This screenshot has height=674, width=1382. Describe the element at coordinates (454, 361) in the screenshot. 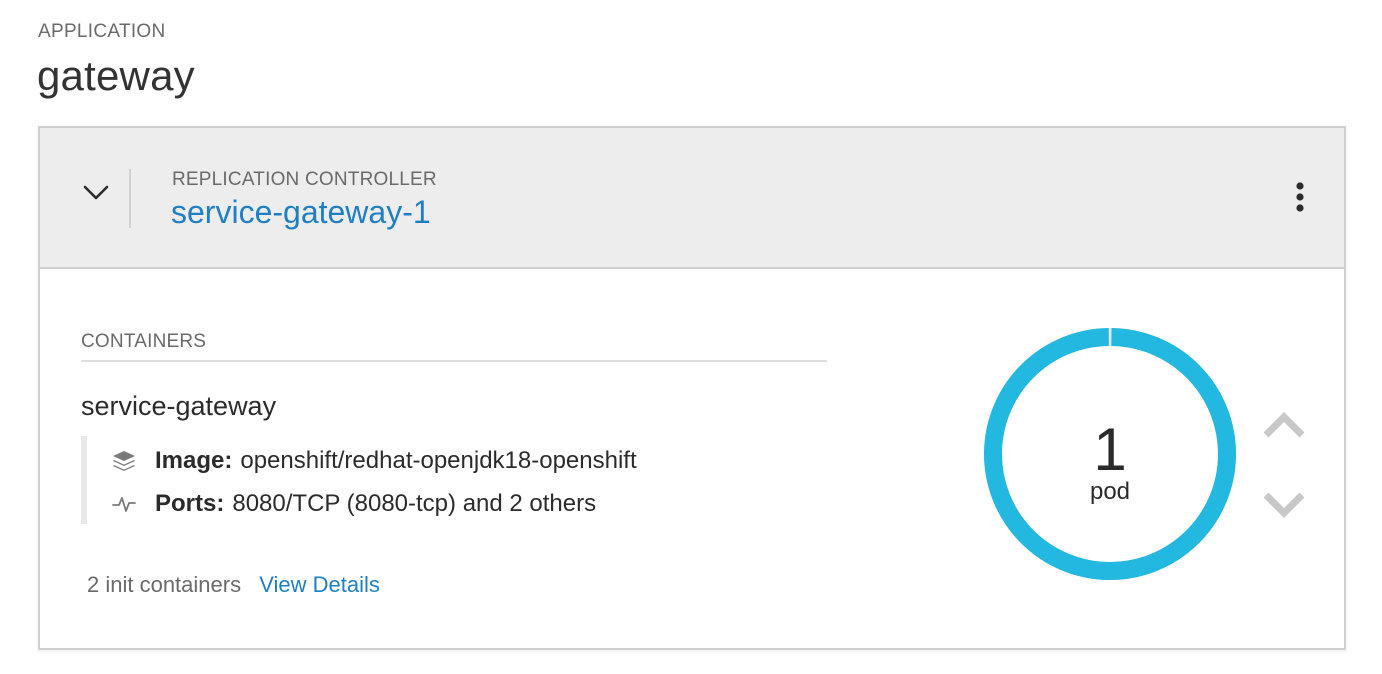

I see `containers-divider` at that location.